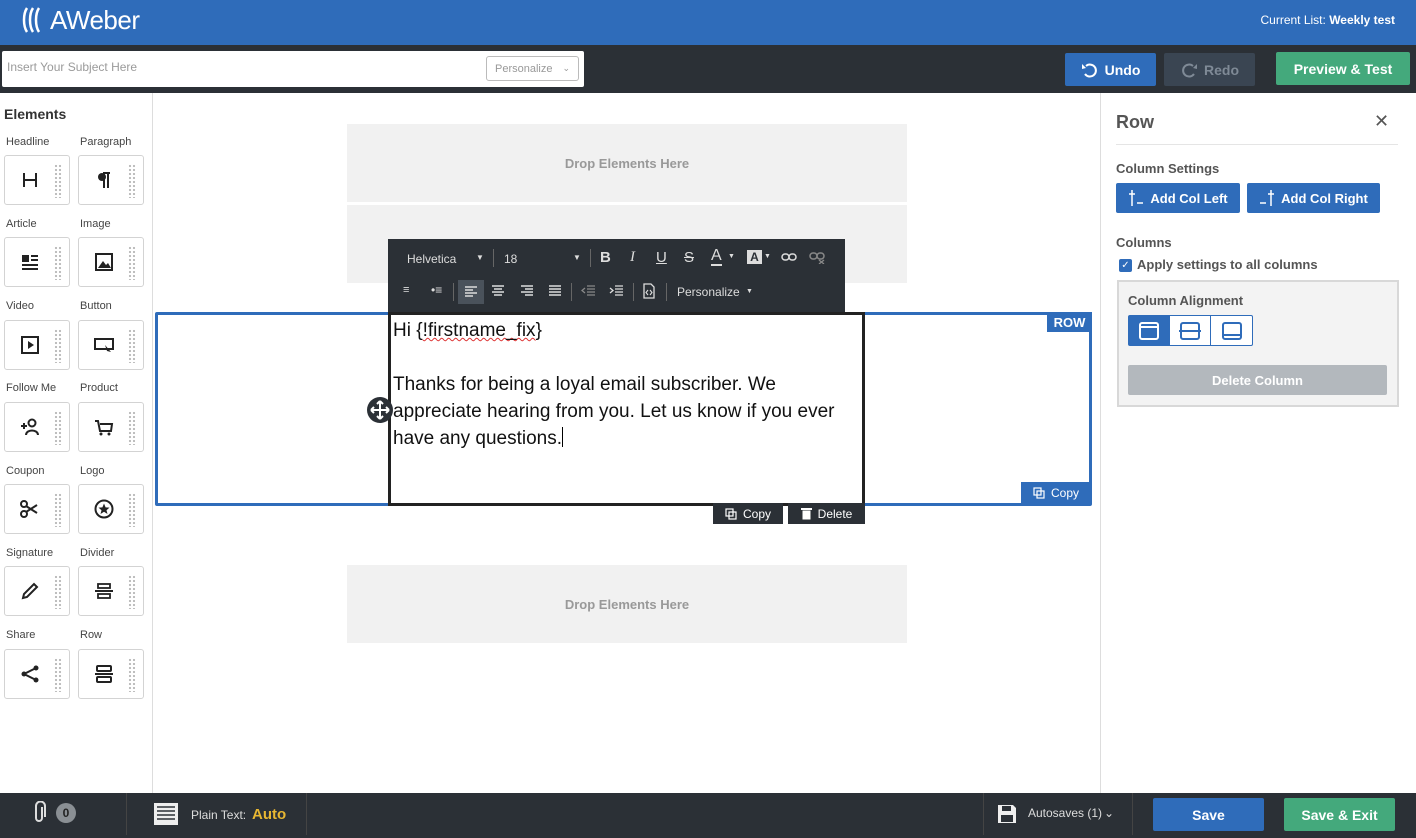 Image resolution: width=1416 pixels, height=838 pixels. What do you see at coordinates (1313, 198) in the screenshot?
I see `add-col-right-button: Add Col Right` at bounding box center [1313, 198].